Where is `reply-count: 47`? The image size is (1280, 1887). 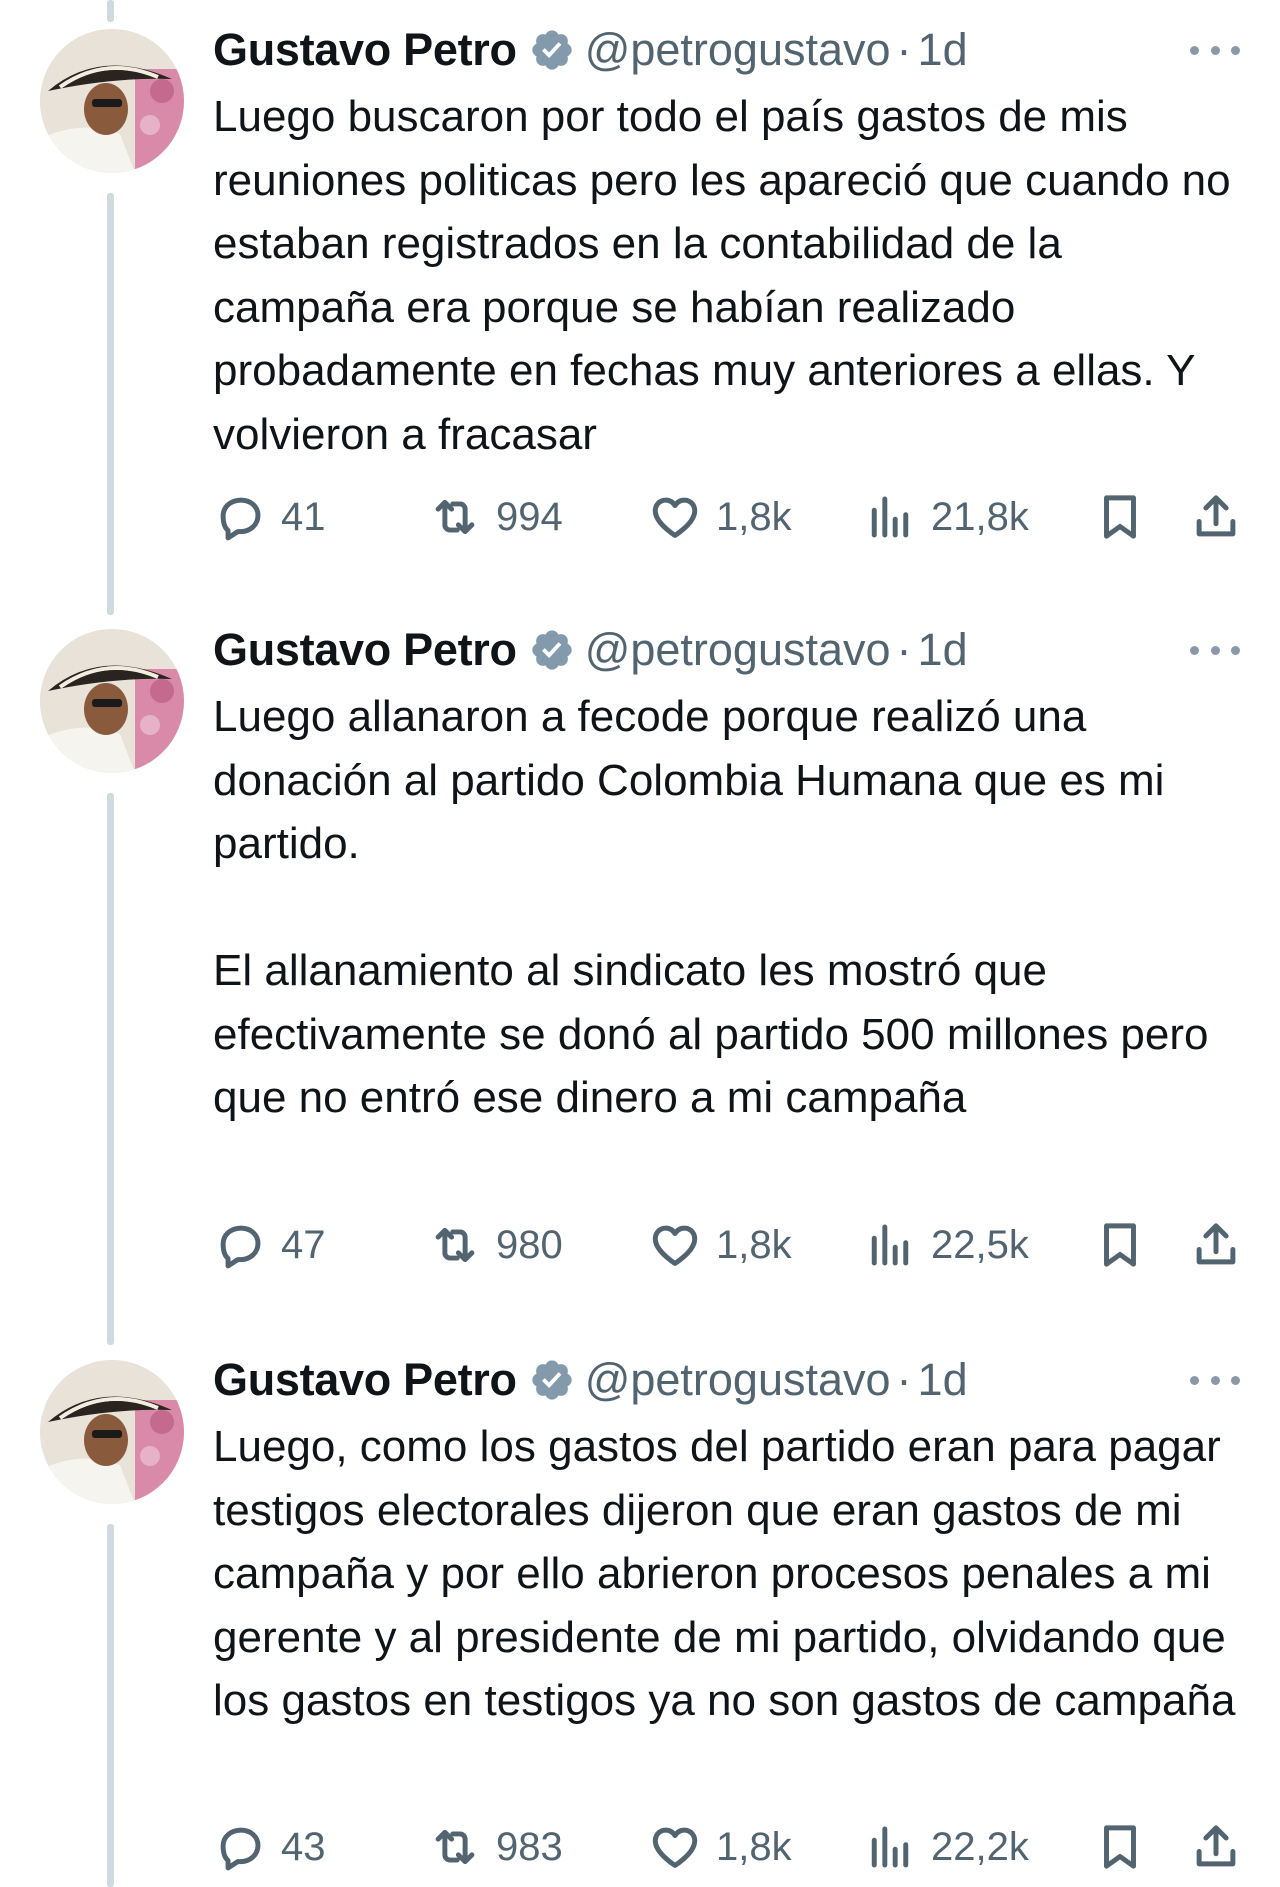
reply-count: 47 is located at coordinates (303, 1244).